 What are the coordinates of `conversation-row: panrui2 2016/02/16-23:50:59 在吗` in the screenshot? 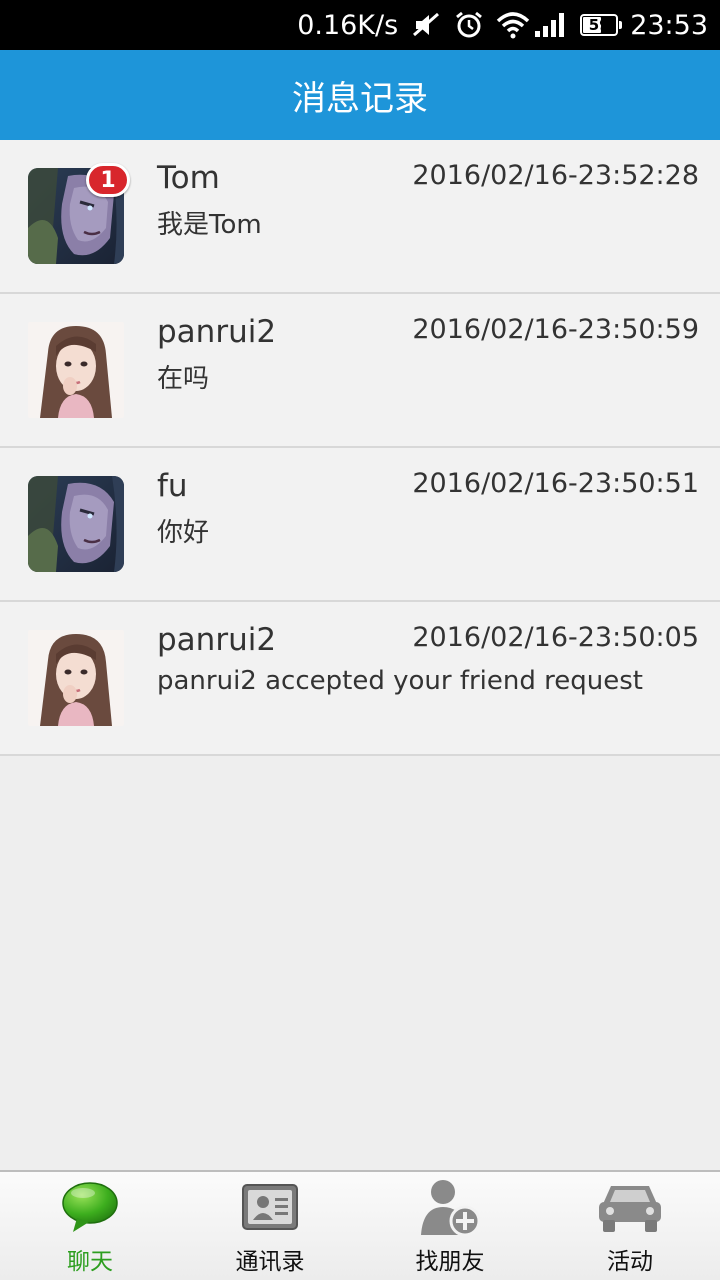 It's located at (360, 371).